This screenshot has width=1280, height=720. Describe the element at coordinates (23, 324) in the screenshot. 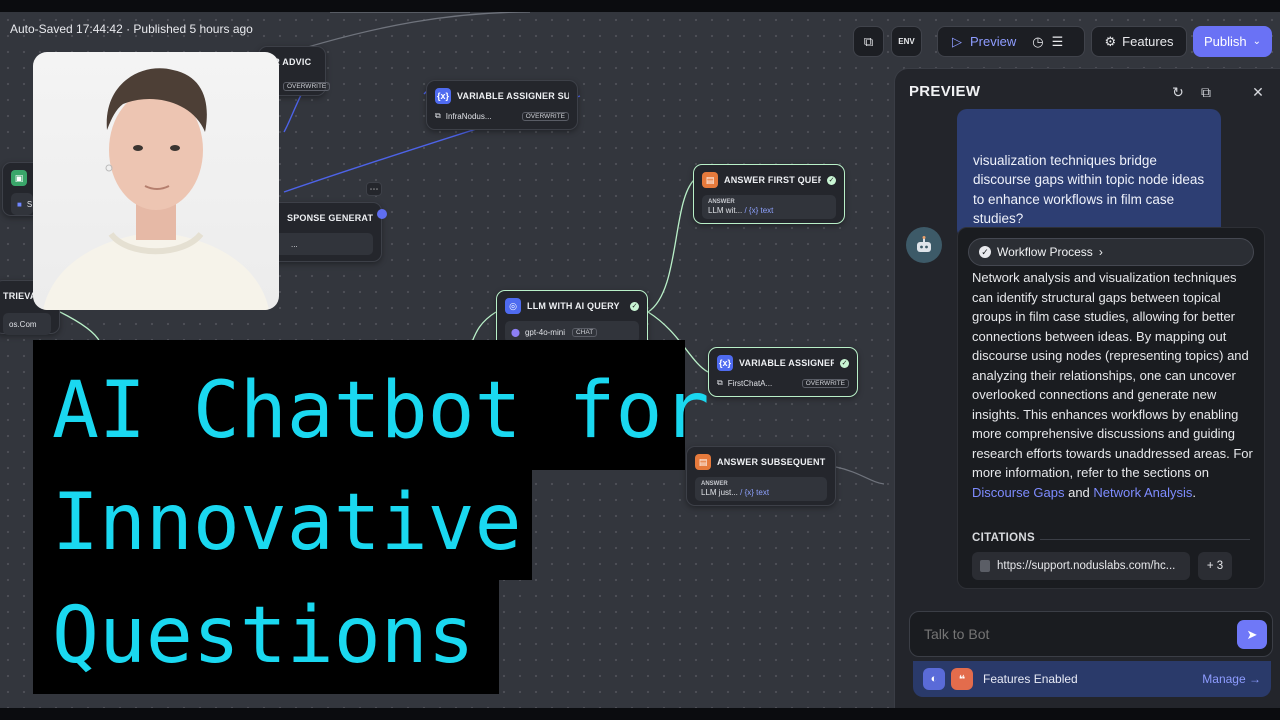

I see `node-row-text: os.Com` at that location.